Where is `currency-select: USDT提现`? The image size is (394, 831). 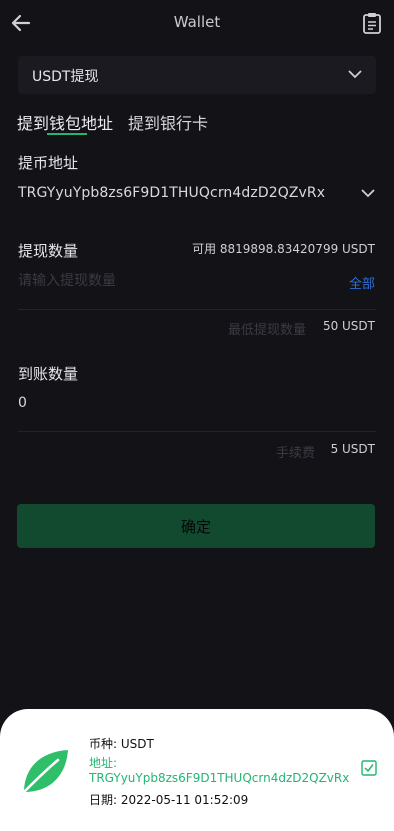 currency-select: USDT提现 is located at coordinates (197, 75).